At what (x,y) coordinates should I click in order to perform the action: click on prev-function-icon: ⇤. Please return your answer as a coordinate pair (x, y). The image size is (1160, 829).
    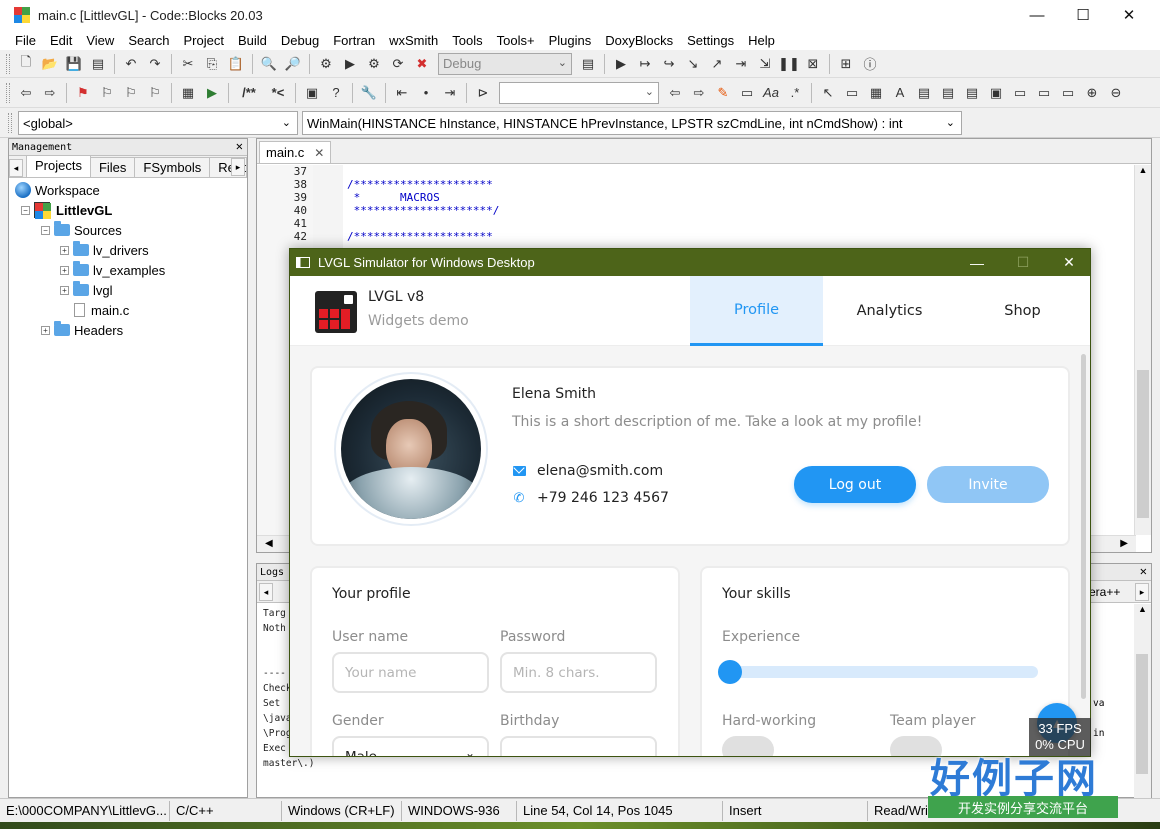
    Looking at the image, I should click on (402, 93).